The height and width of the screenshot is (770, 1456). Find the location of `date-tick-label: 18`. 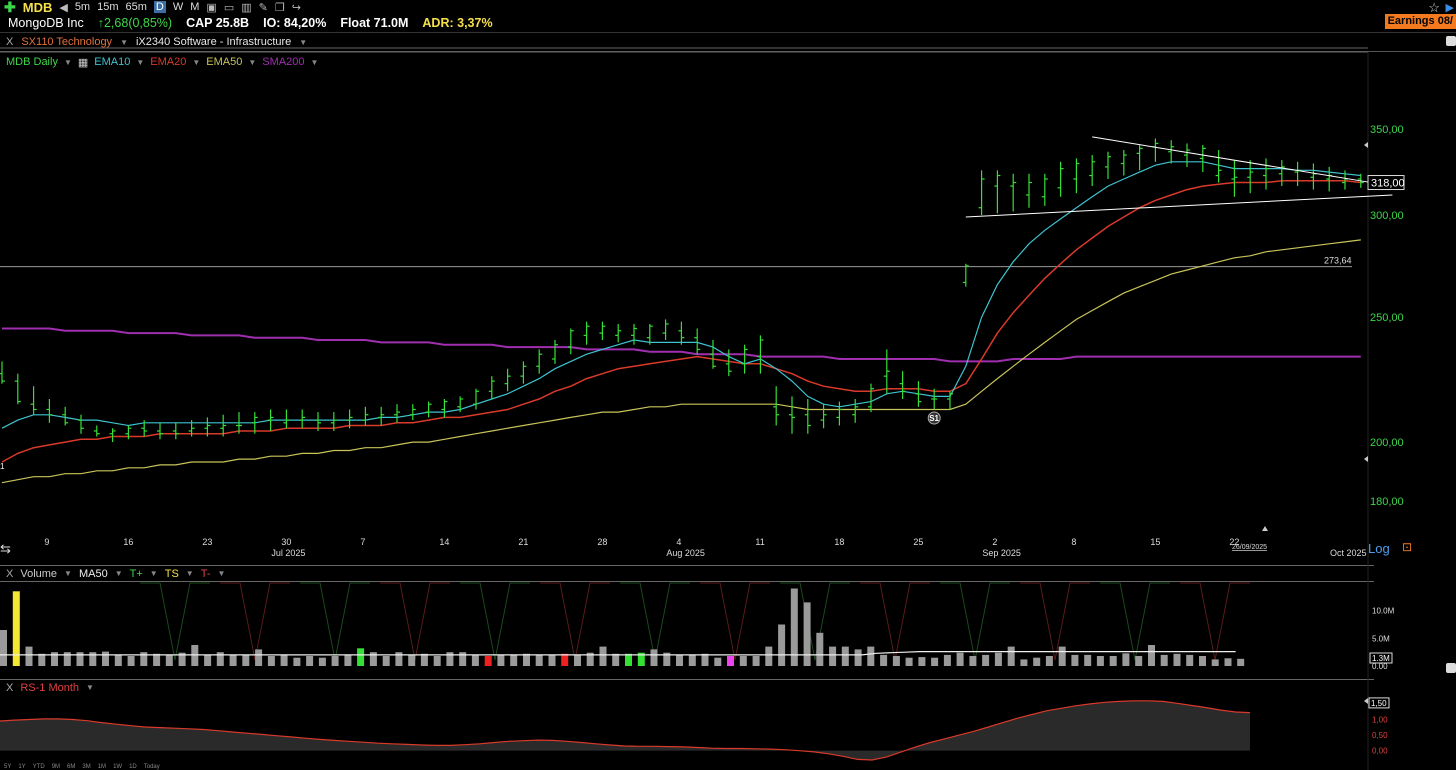

date-tick-label: 18 is located at coordinates (839, 542).